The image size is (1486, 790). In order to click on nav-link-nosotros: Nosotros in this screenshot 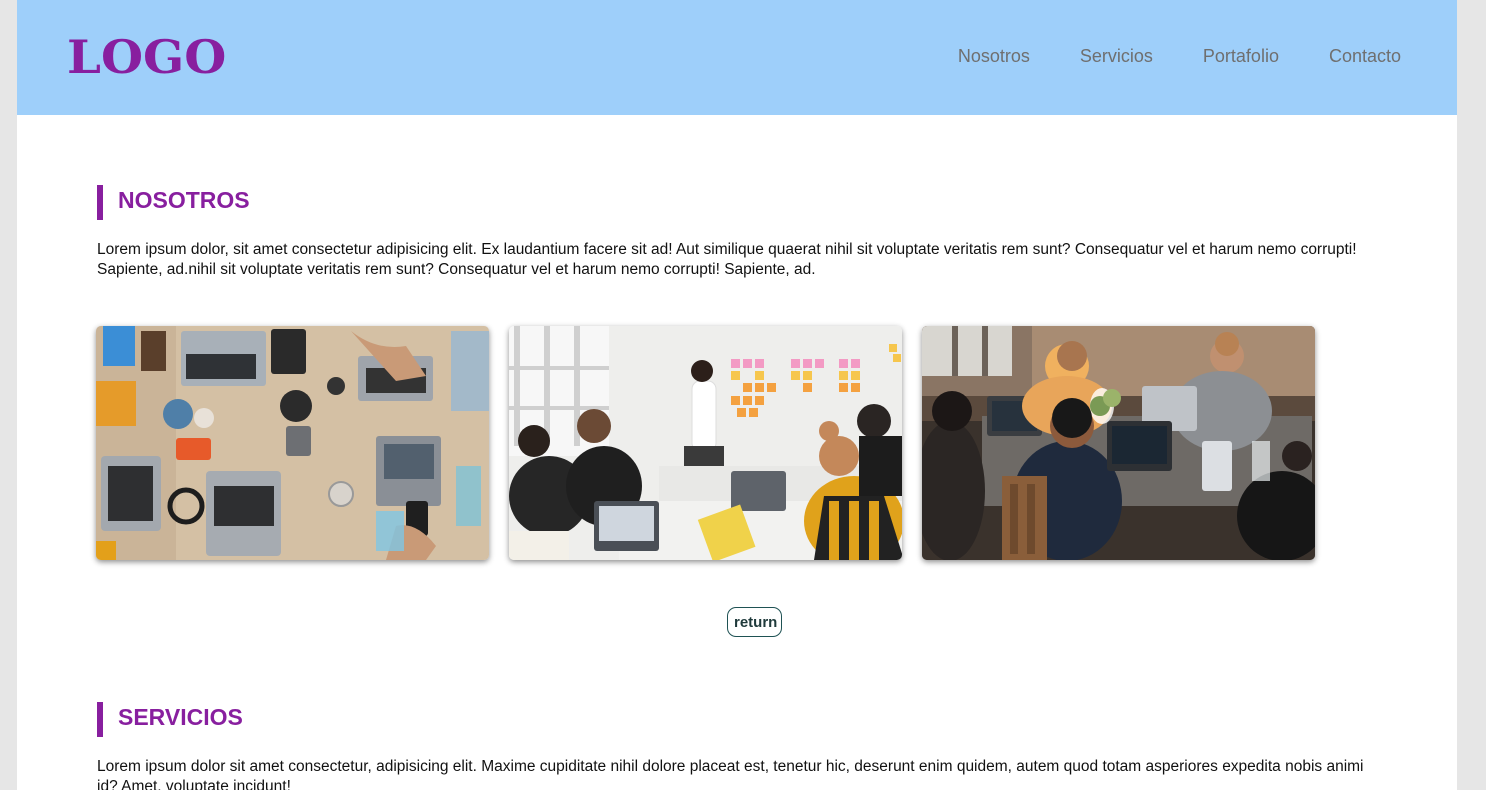, I will do `click(994, 56)`.